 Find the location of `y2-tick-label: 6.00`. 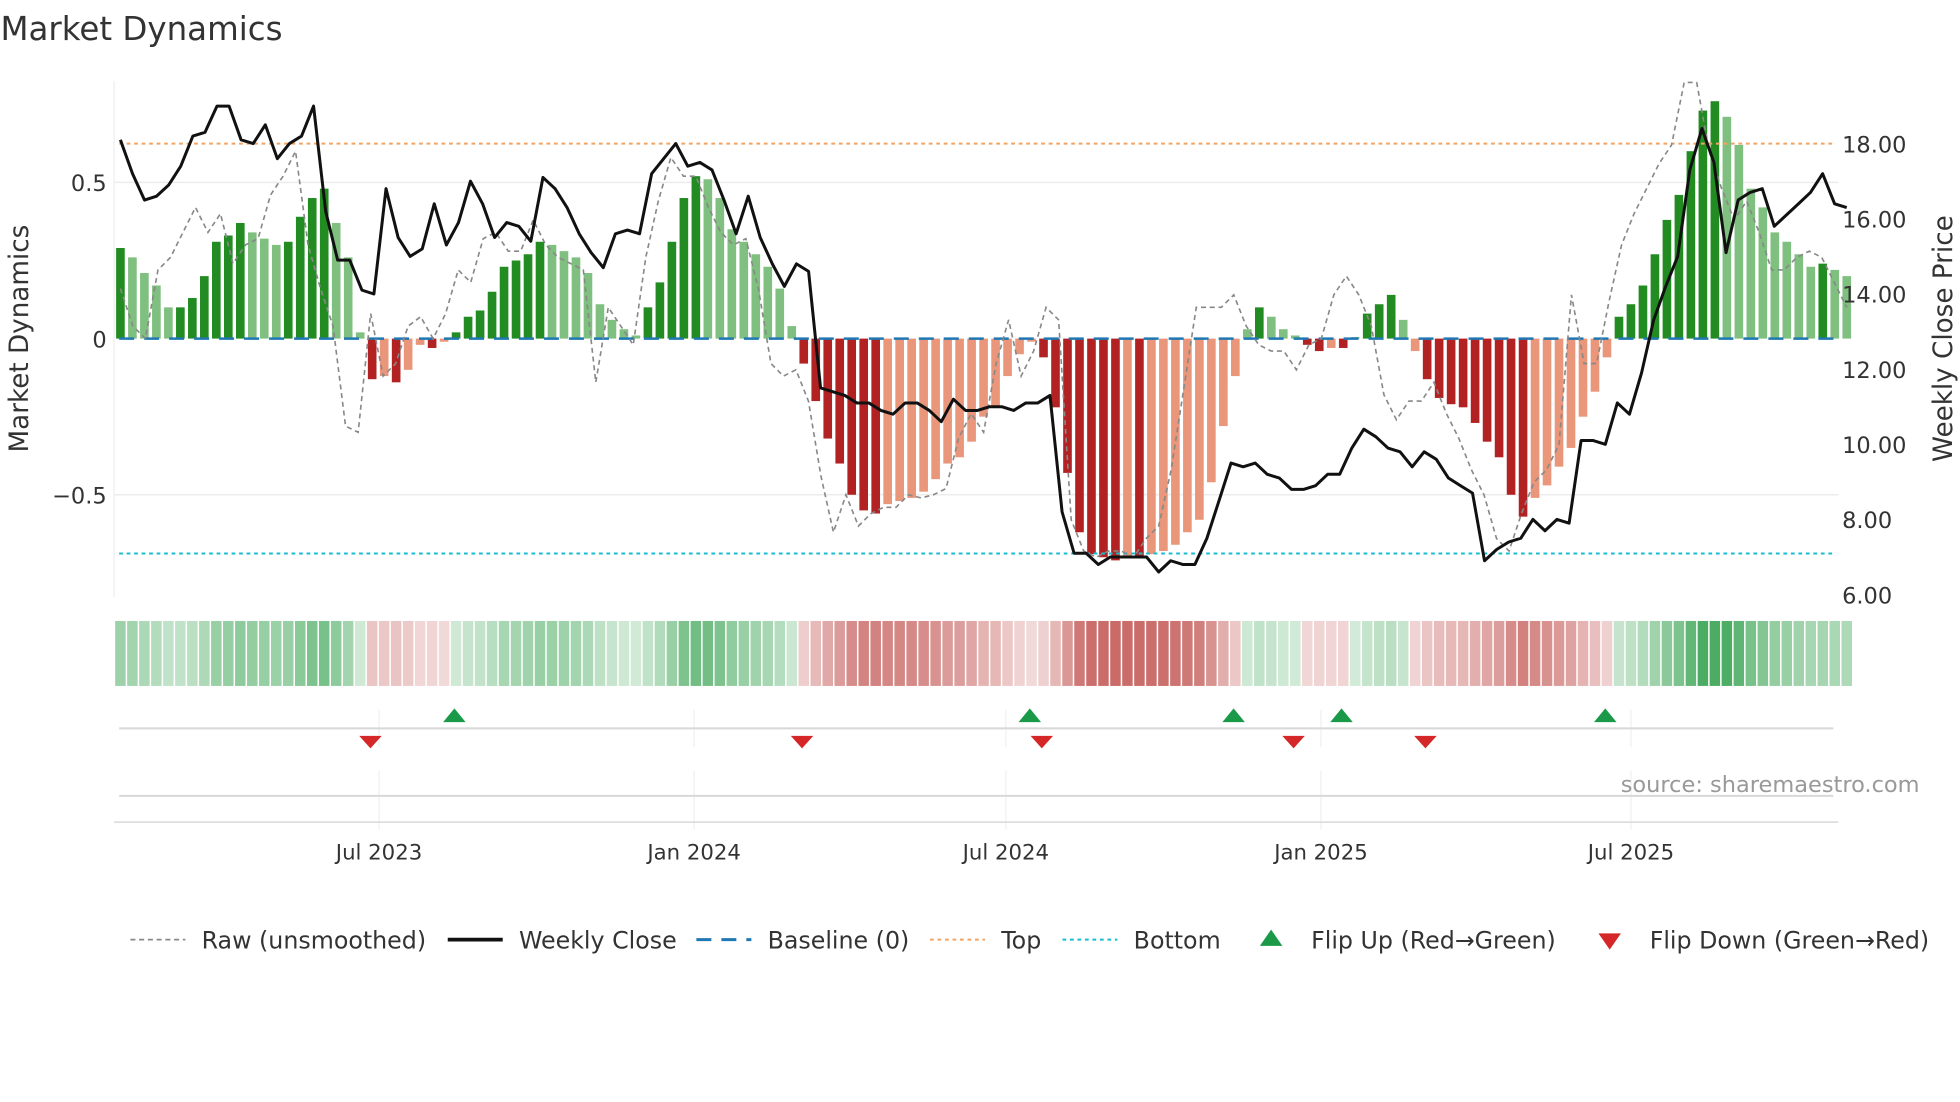

y2-tick-label: 6.00 is located at coordinates (1867, 596).